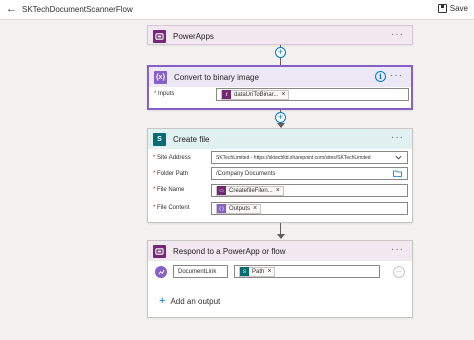 This screenshot has width=474, height=340. I want to click on site-address-label: * Site Address, so click(172, 158).